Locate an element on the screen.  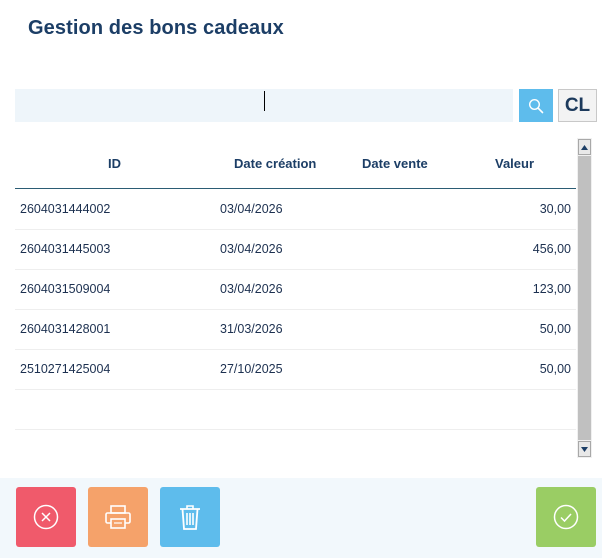
trash-icon is located at coordinates (190, 517).